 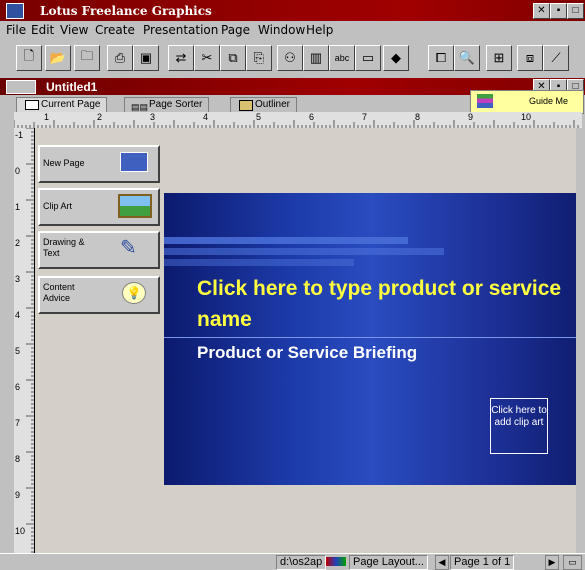 I want to click on next-page-icon: ▶, so click(x=552, y=562).